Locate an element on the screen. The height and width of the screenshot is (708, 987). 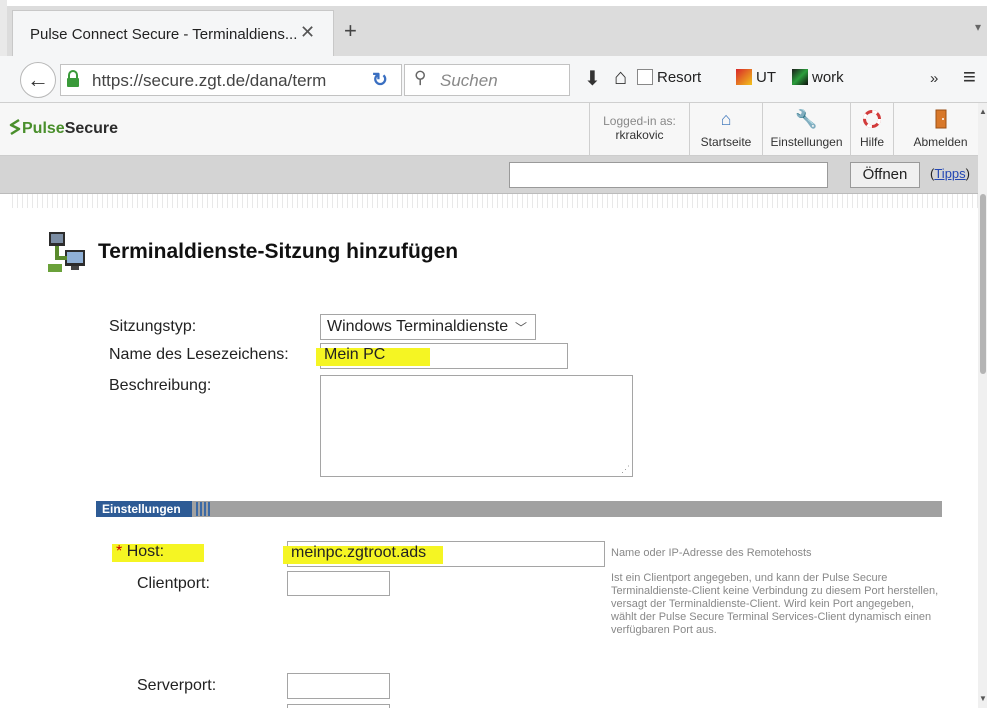
scrollbar-thumb is located at coordinates (983, 284).